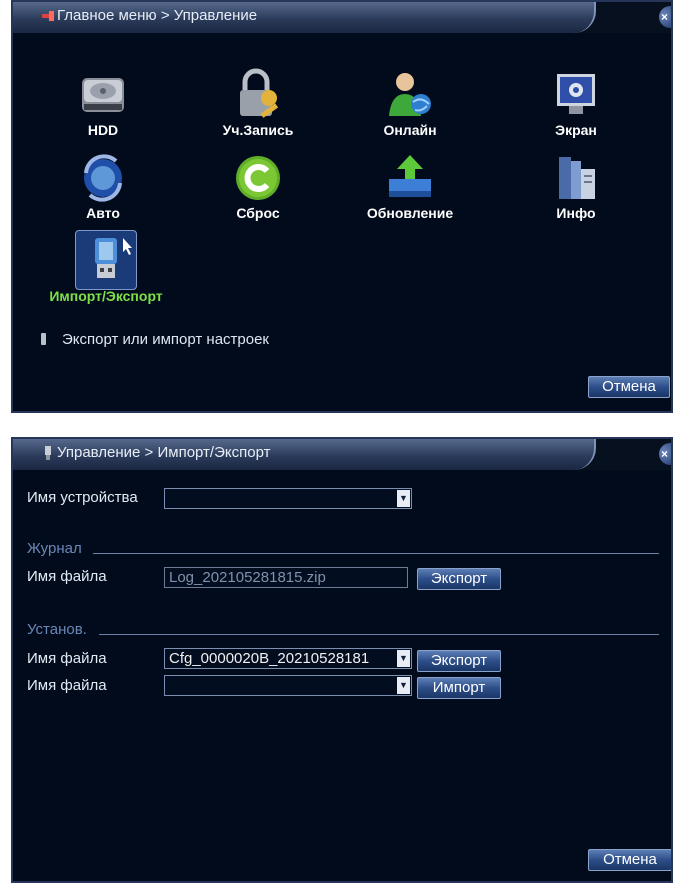 This screenshot has height=883, width=673. What do you see at coordinates (57, 629) in the screenshot?
I see `settings-section-label: Установ.` at bounding box center [57, 629].